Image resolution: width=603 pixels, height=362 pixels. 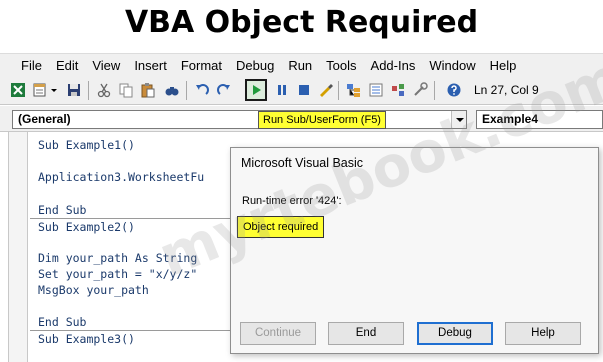 What do you see at coordinates (278, 333) in the screenshot?
I see `continue-button: Continue` at bounding box center [278, 333].